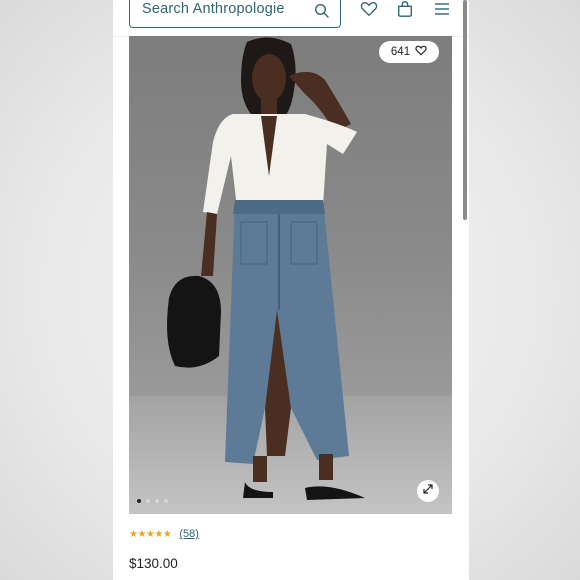 The image size is (580, 580). I want to click on carousel-dots, so click(152, 501).